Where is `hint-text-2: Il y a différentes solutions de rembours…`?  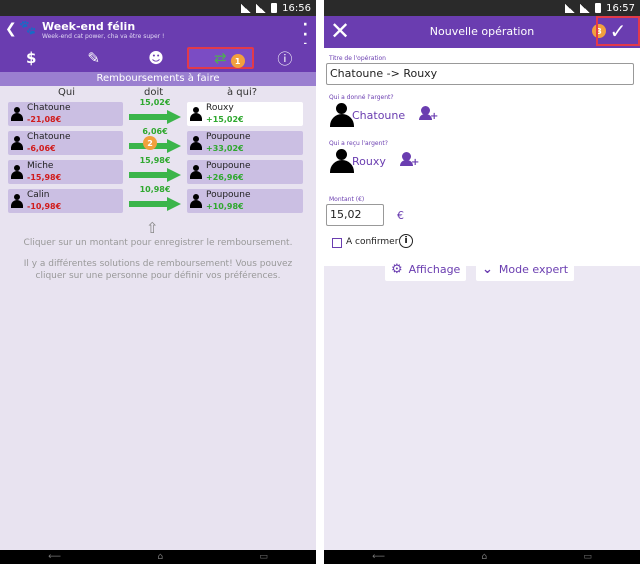
hint-text-2: Il y a différentes solutions de rembours… is located at coordinates (158, 270).